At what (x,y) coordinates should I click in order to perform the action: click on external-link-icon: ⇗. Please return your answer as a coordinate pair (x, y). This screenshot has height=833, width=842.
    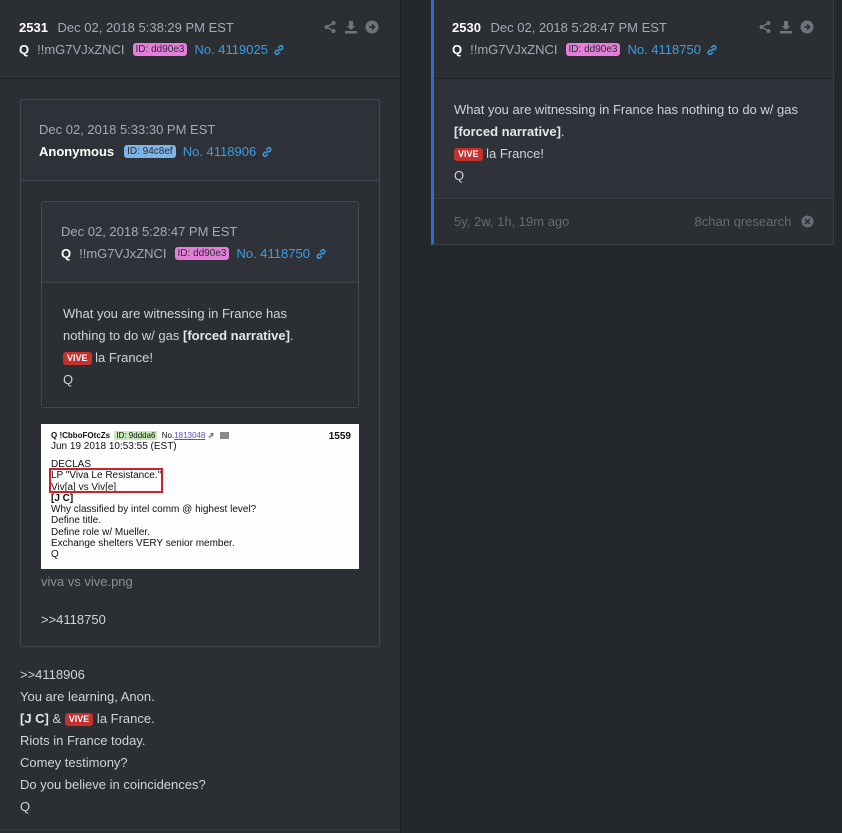
    Looking at the image, I should click on (211, 435).